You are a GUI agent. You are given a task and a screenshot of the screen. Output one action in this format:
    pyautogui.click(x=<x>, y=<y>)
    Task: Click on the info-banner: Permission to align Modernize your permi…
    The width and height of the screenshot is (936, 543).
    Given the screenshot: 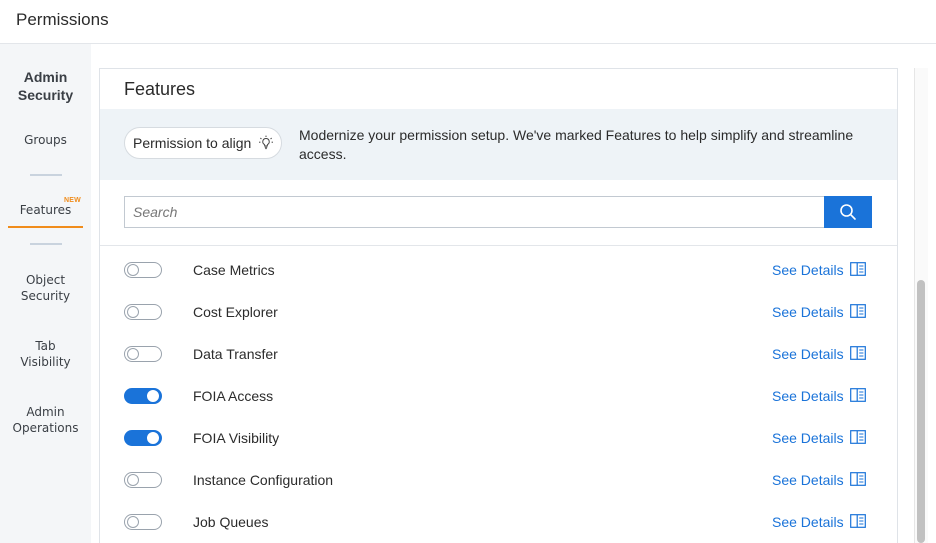 What is the action you would take?
    pyautogui.click(x=498, y=144)
    